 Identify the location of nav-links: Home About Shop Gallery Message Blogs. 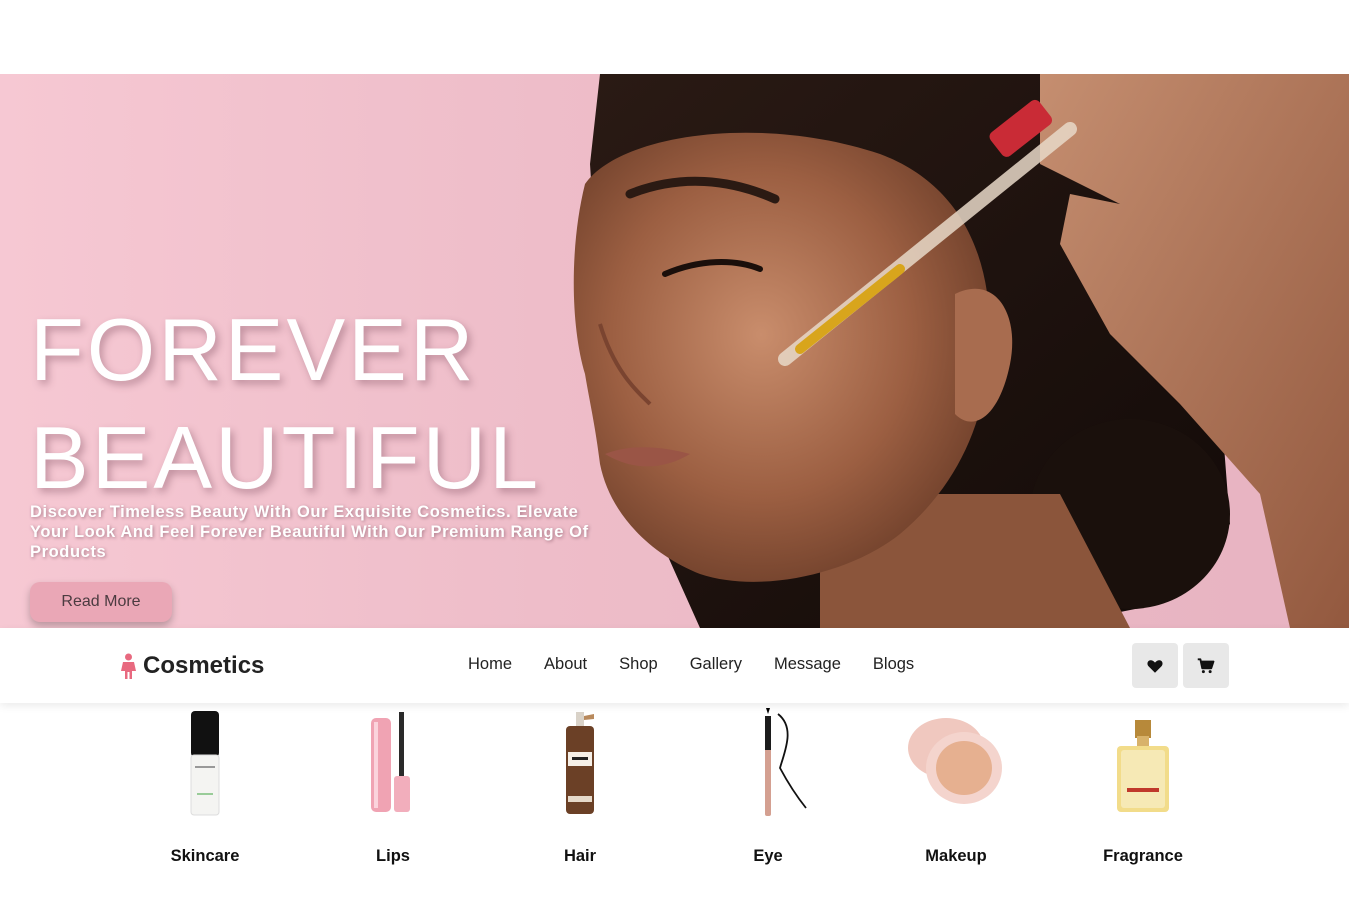
(707, 664).